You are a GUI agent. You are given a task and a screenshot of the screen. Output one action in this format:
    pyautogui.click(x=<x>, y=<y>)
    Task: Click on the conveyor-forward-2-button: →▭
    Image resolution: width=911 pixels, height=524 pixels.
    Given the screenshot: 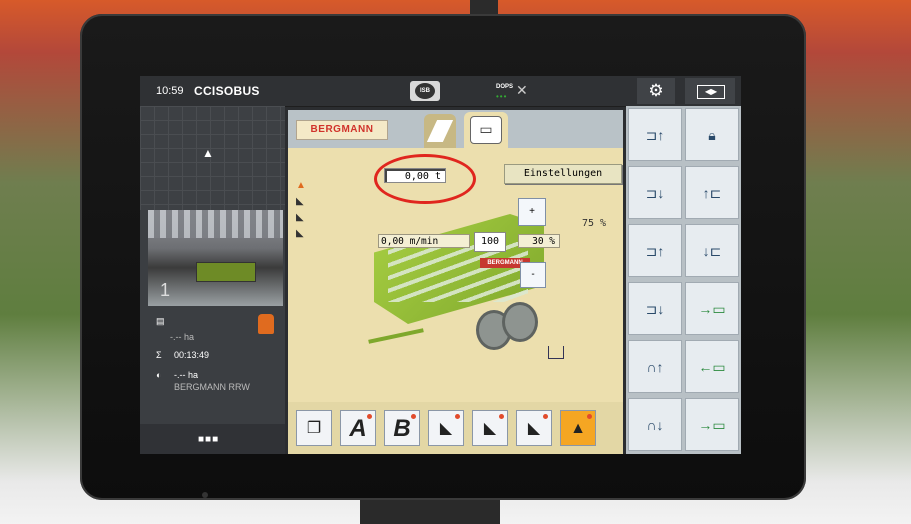 What is the action you would take?
    pyautogui.click(x=712, y=424)
    